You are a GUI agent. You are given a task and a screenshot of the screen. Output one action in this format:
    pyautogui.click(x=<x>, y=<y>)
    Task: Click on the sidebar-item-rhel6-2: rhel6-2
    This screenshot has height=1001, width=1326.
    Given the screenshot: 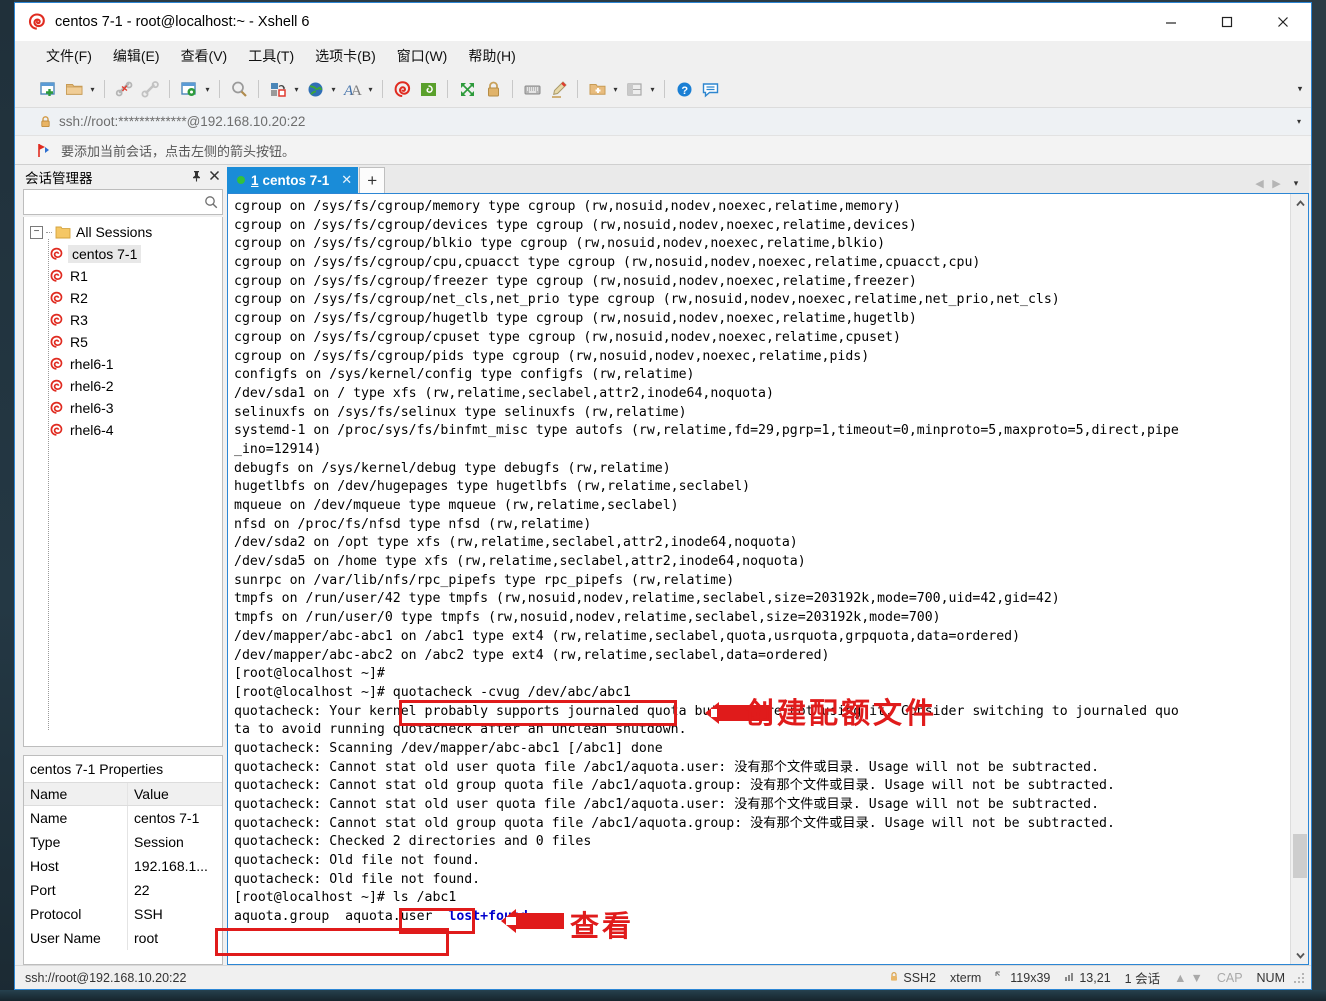 What is the action you would take?
    pyautogui.click(x=123, y=386)
    